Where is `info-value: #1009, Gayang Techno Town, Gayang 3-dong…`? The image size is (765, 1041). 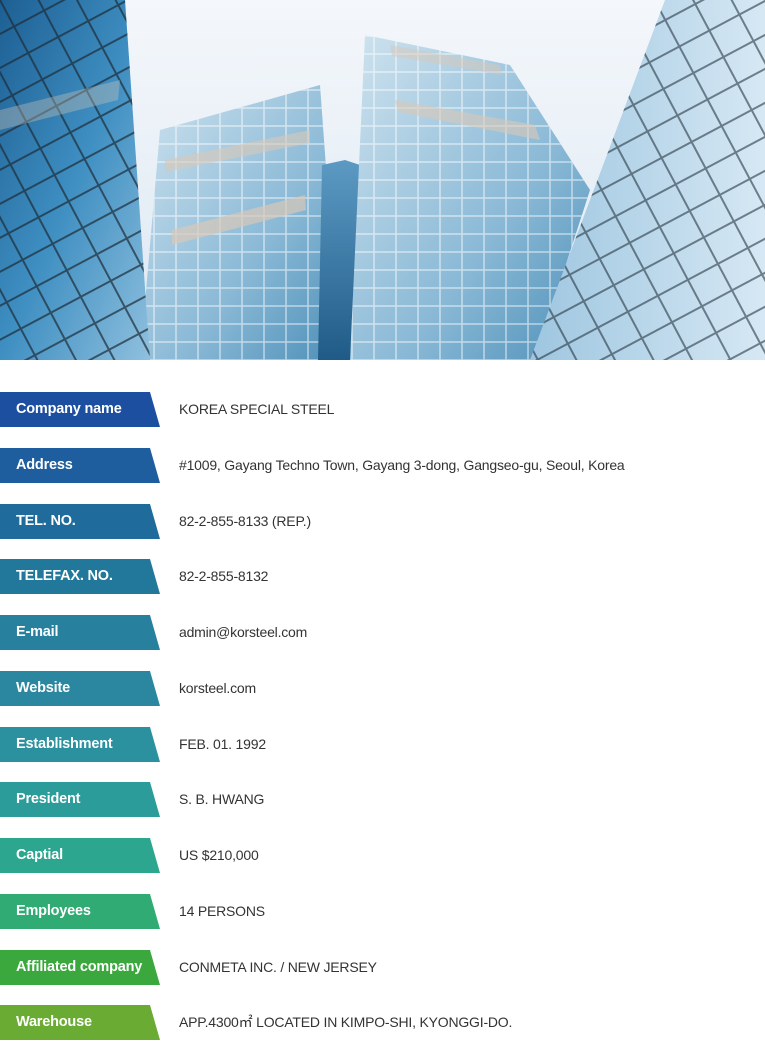
info-value: #1009, Gayang Techno Town, Gayang 3-dong… is located at coordinates (402, 465).